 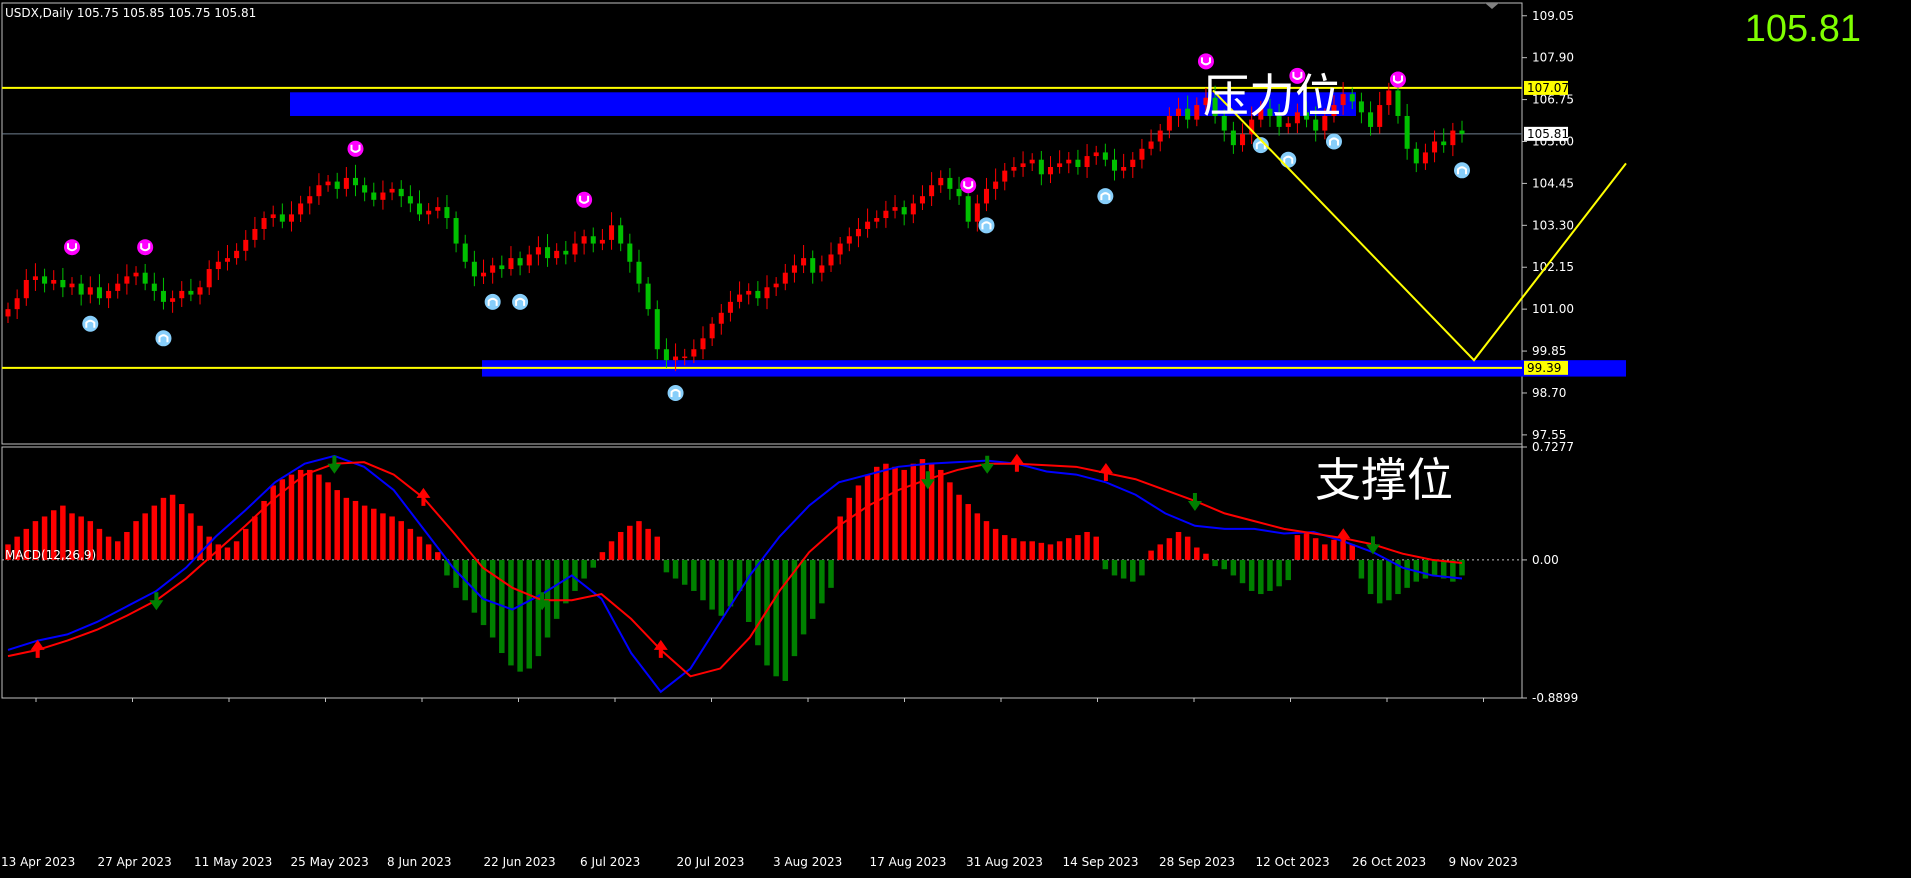 I want to click on time-axis-tick-label: 11 May 2023, so click(x=233, y=862).